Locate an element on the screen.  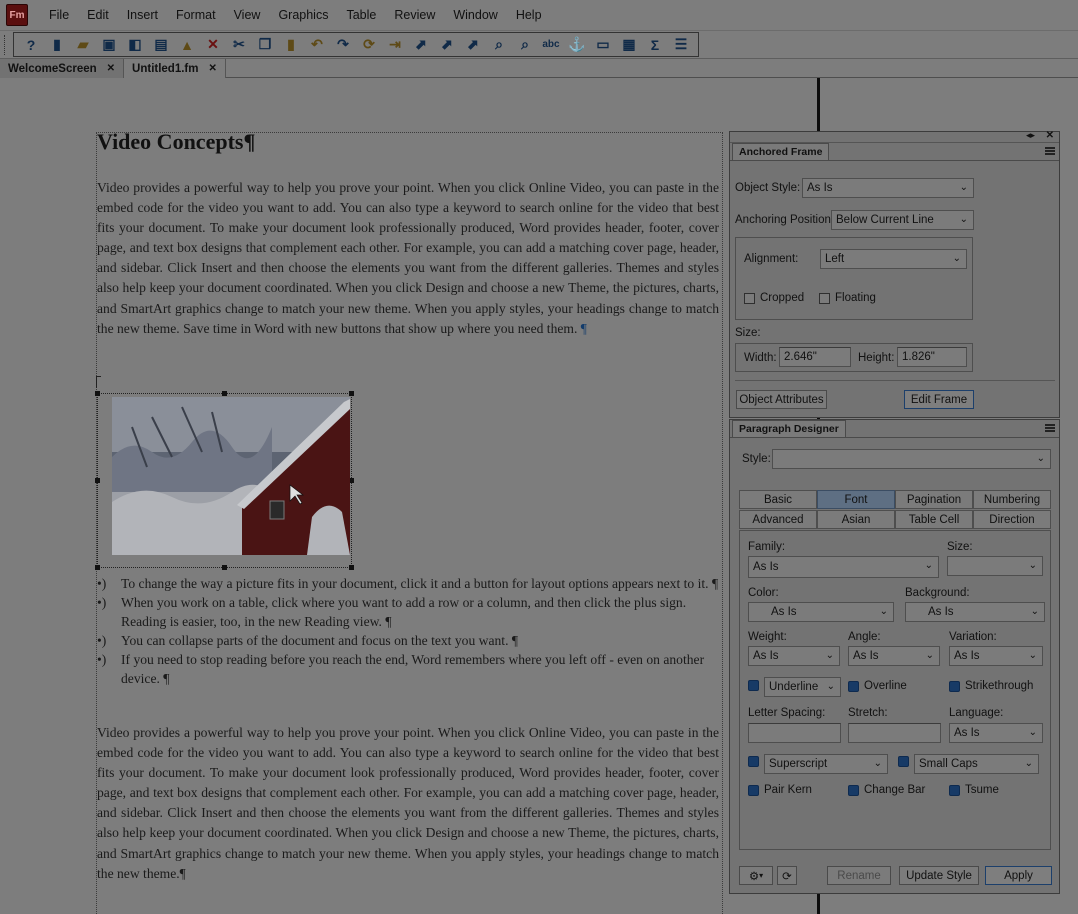
delete-icon: ✕ is located at coordinates (213, 45).